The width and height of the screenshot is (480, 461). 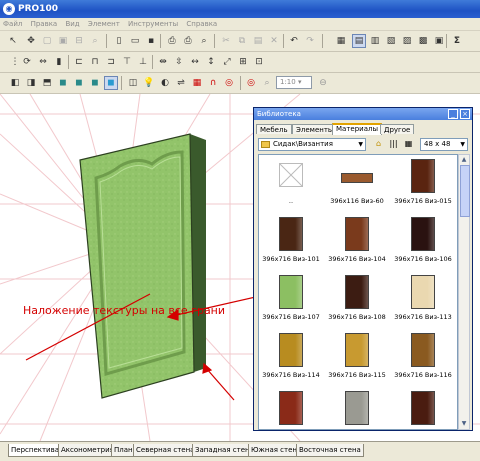 What do you see at coordinates (310, 41) in the screenshot?
I see `redo-icon: ↷` at bounding box center [310, 41].